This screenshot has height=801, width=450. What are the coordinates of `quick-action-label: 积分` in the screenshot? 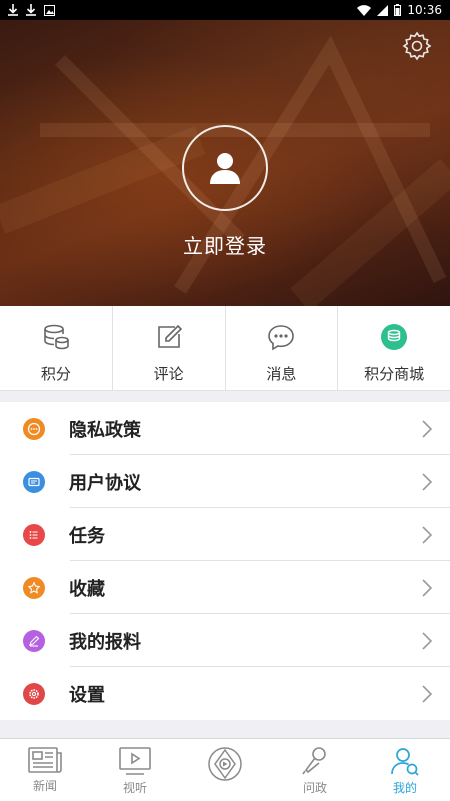 It's located at (55, 374).